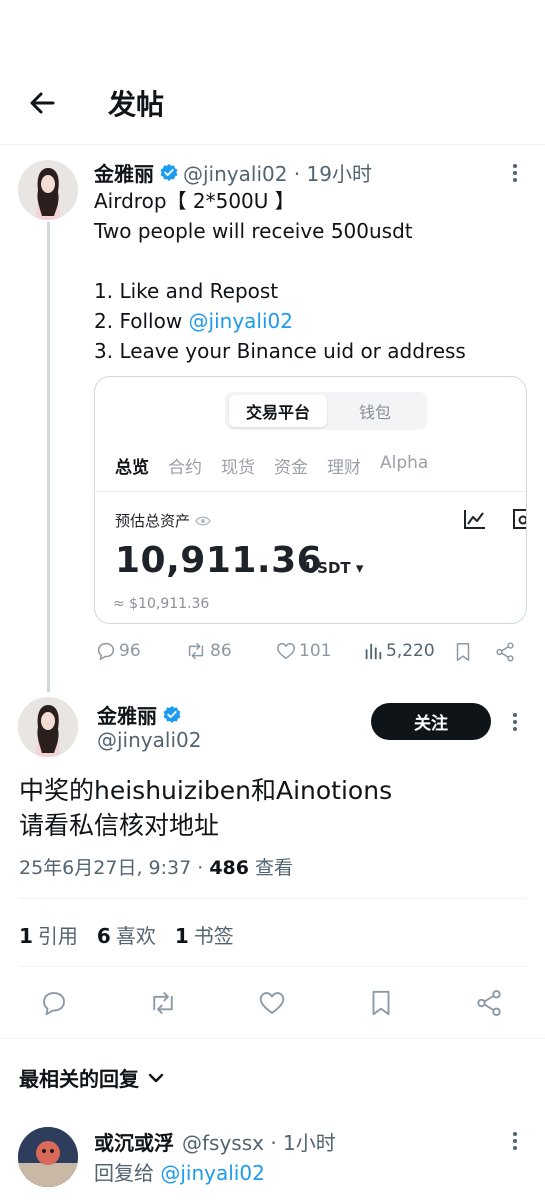  I want to click on segment-wallet: 钱包, so click(374, 412).